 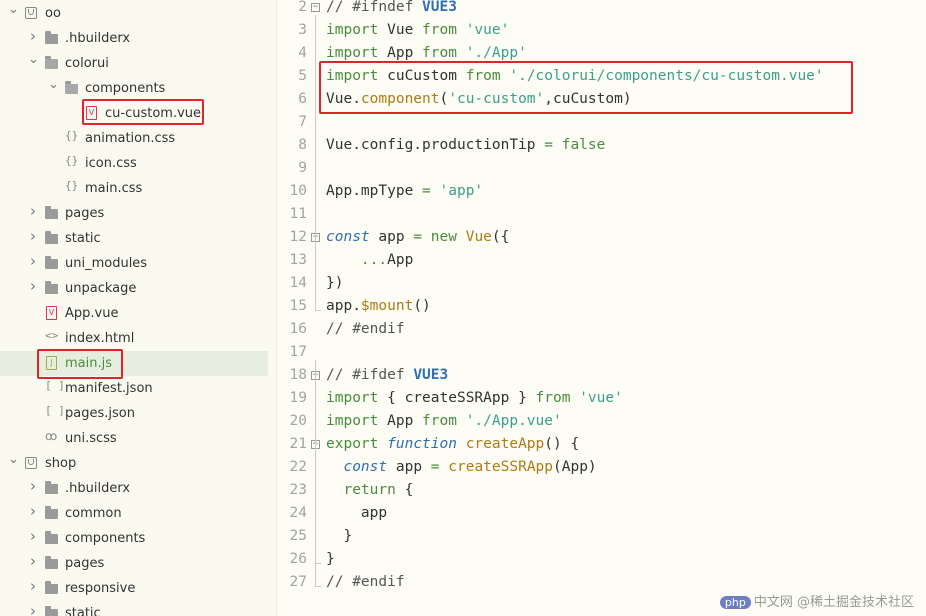 I want to click on code-line: 11, so click(x=601, y=214).